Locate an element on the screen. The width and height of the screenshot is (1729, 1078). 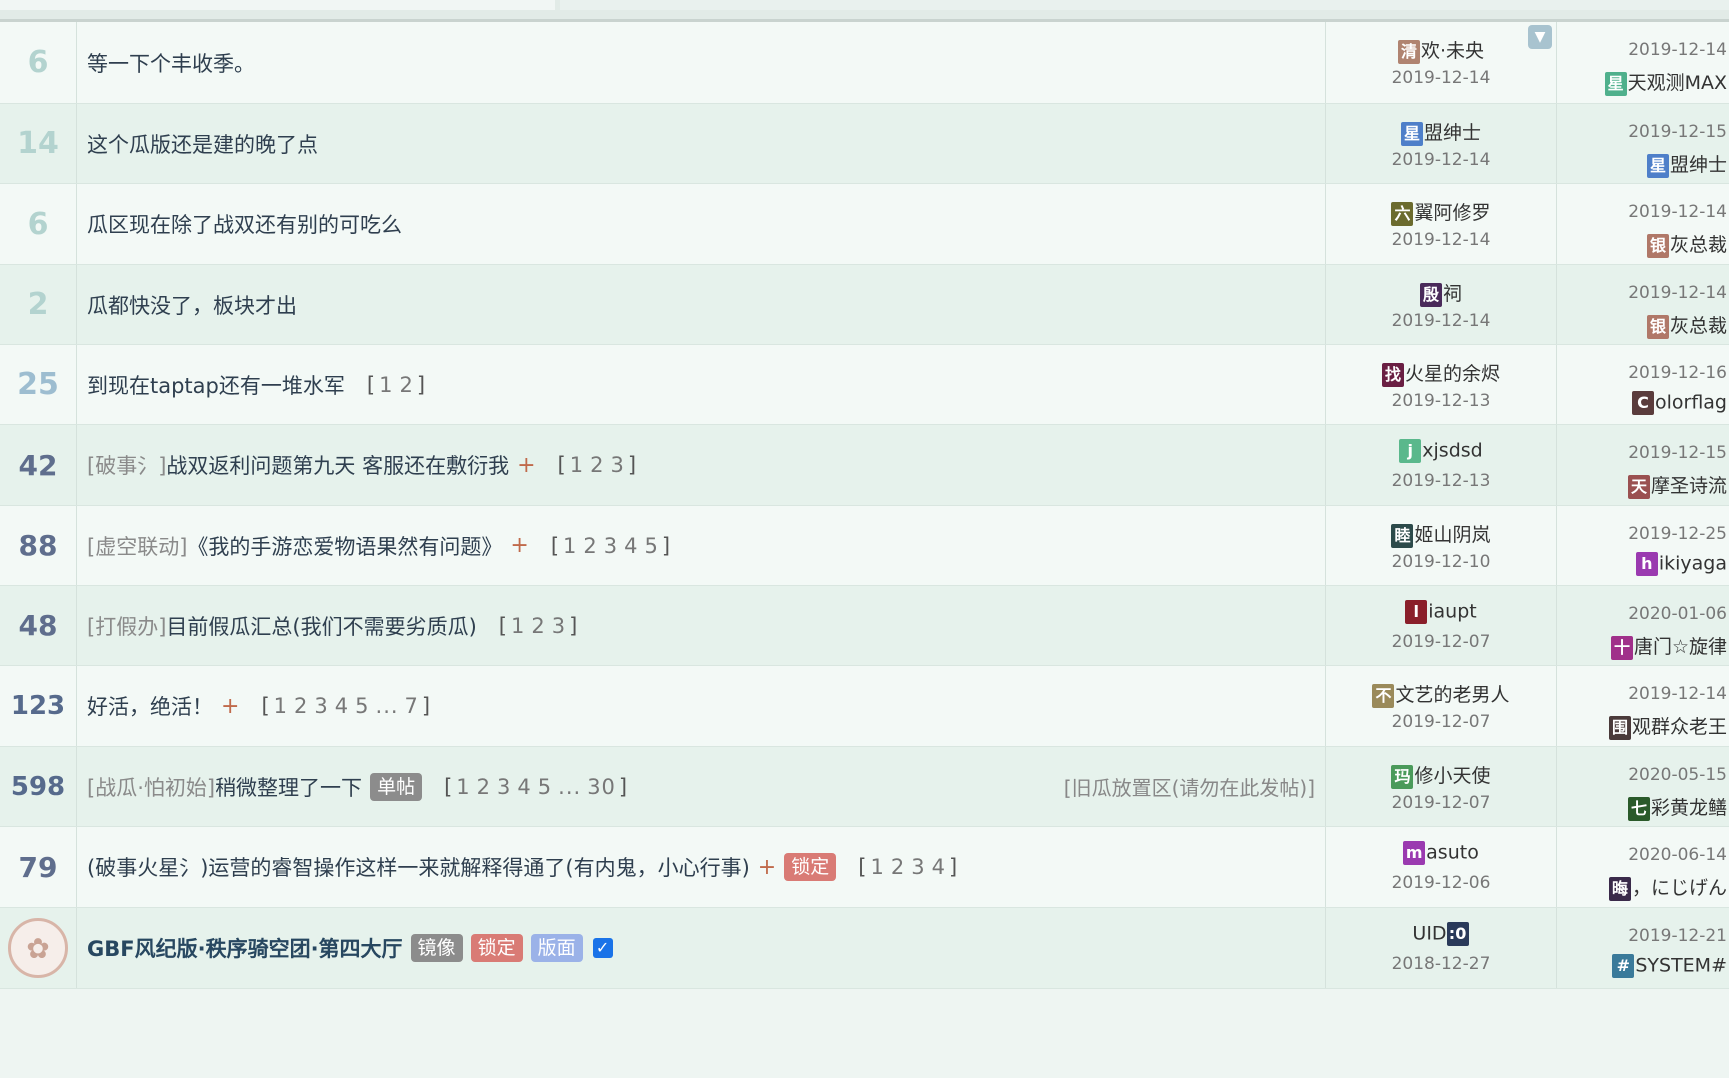
last-replier-name: 天摩圣诗流 is located at coordinates (1677, 485).